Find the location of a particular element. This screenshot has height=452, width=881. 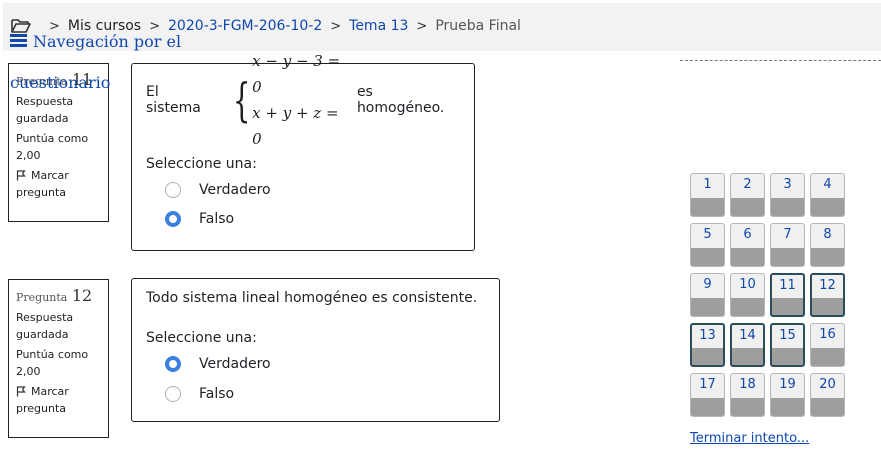

quiz-nav-button-6: 6 is located at coordinates (747, 245).